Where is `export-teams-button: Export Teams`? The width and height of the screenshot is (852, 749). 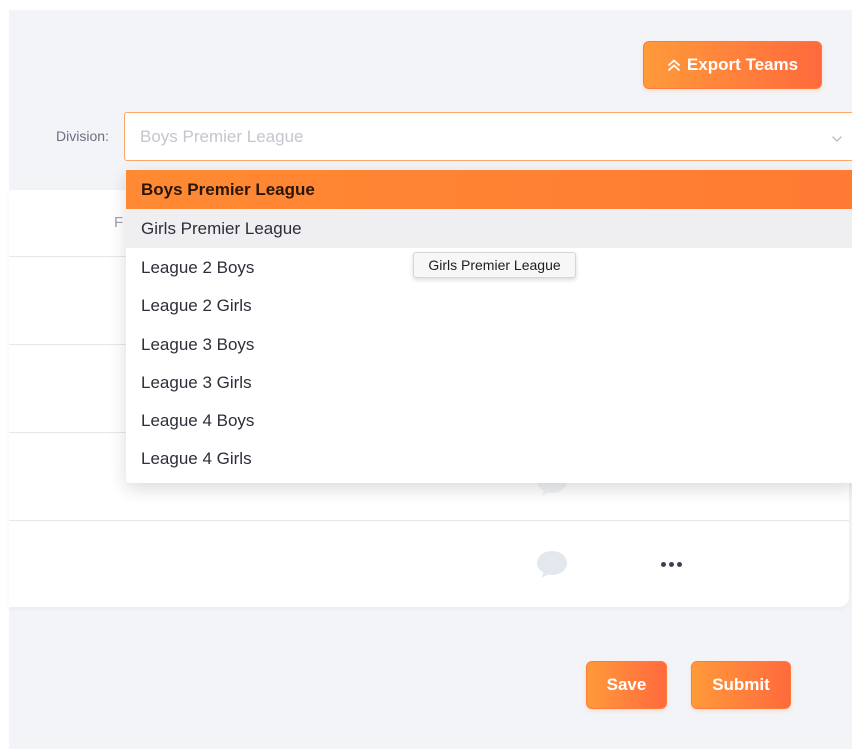 export-teams-button: Export Teams is located at coordinates (732, 65).